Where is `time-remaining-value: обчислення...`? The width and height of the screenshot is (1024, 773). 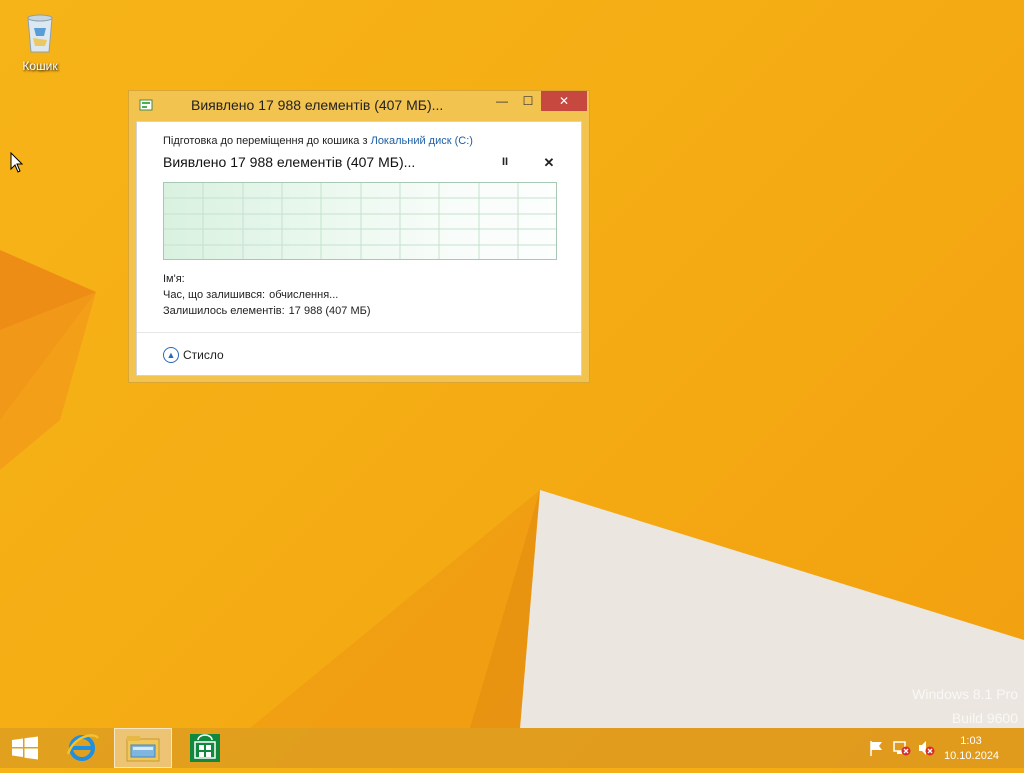
time-remaining-value: обчислення... is located at coordinates (304, 295).